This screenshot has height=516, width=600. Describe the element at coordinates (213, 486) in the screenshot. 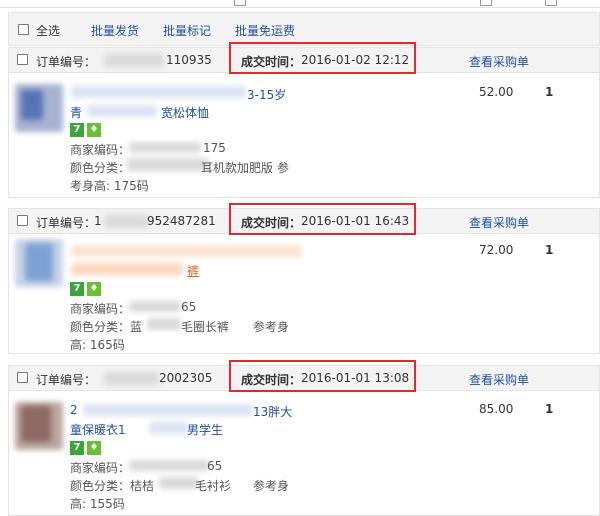

I see `color-category-mid: 毛衬衫` at that location.